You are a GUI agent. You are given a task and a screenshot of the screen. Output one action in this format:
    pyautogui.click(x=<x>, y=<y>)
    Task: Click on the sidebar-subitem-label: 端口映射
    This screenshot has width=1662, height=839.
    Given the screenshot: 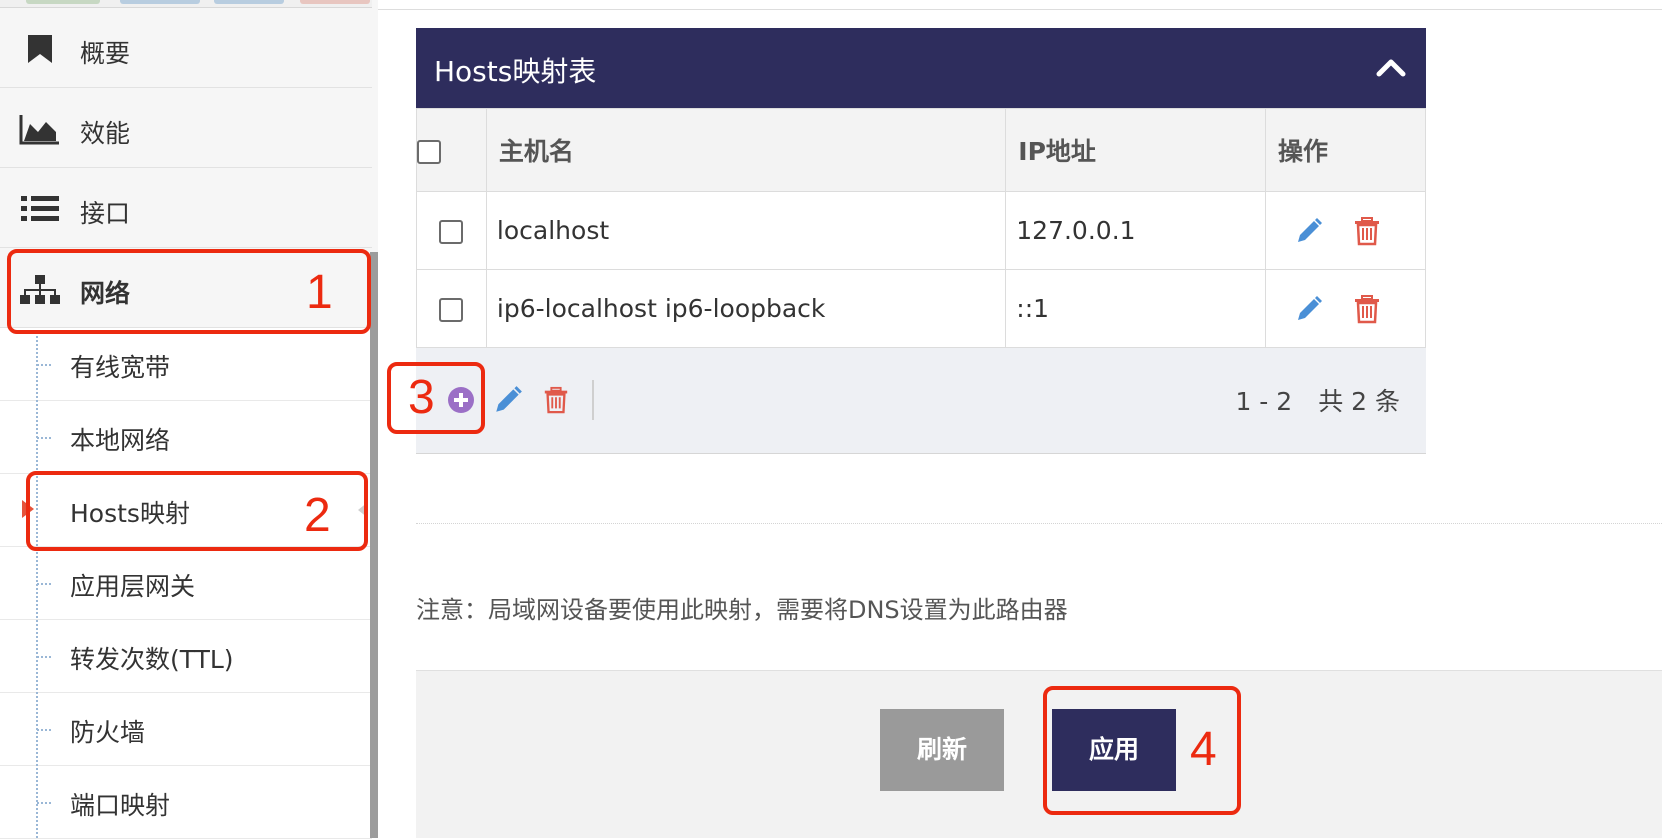 What is the action you would take?
    pyautogui.click(x=120, y=805)
    